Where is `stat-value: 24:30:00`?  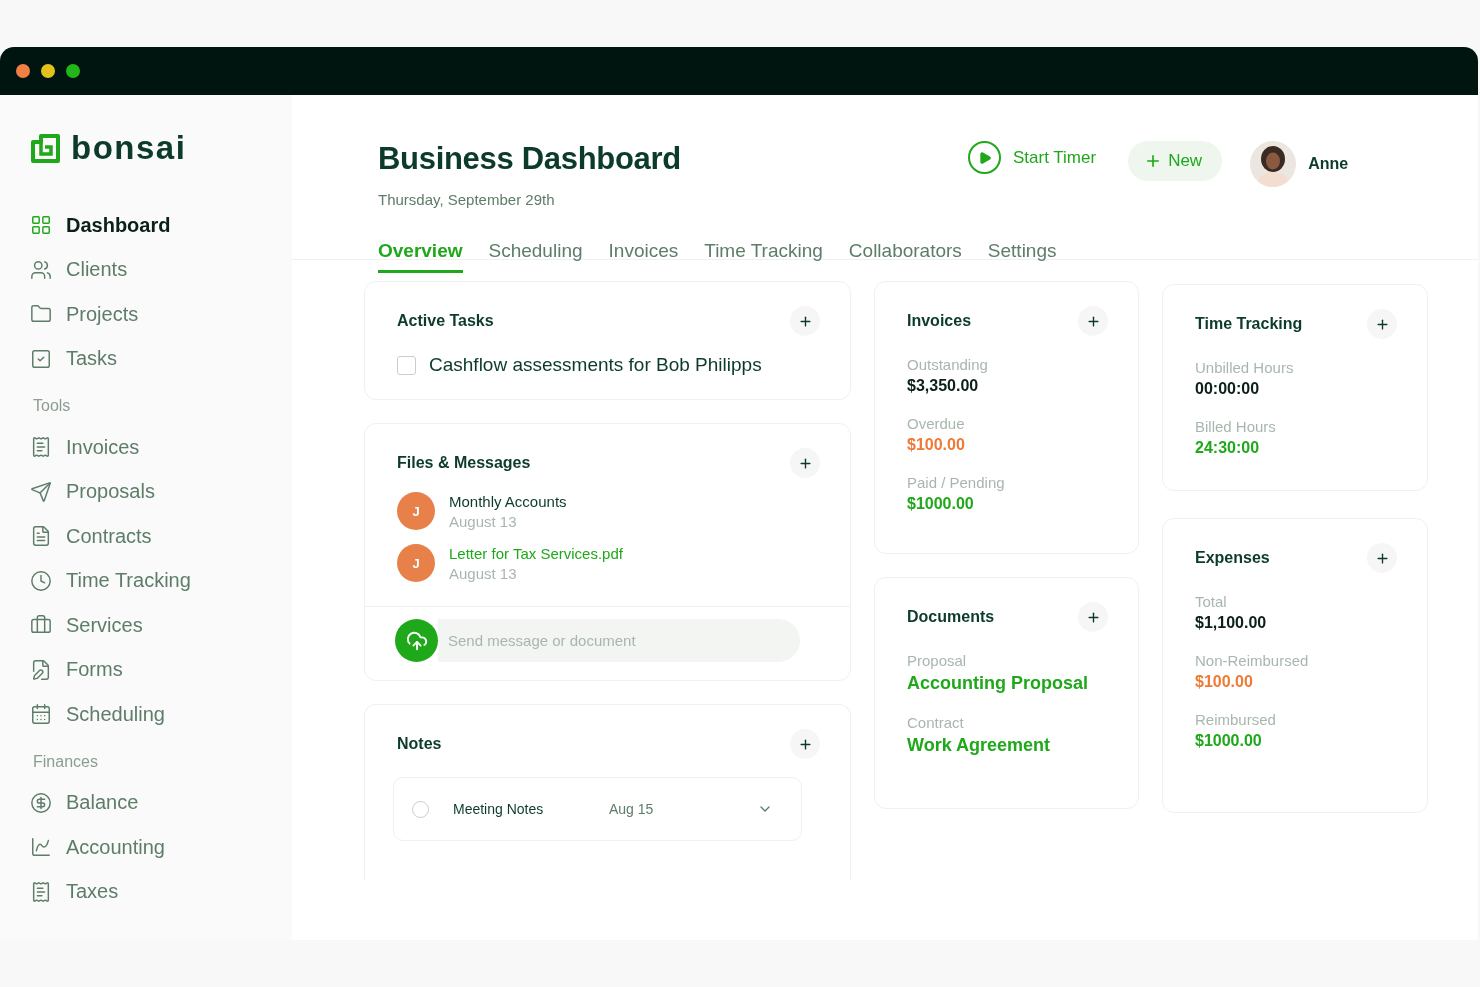 stat-value: 24:30:00 is located at coordinates (1228, 448).